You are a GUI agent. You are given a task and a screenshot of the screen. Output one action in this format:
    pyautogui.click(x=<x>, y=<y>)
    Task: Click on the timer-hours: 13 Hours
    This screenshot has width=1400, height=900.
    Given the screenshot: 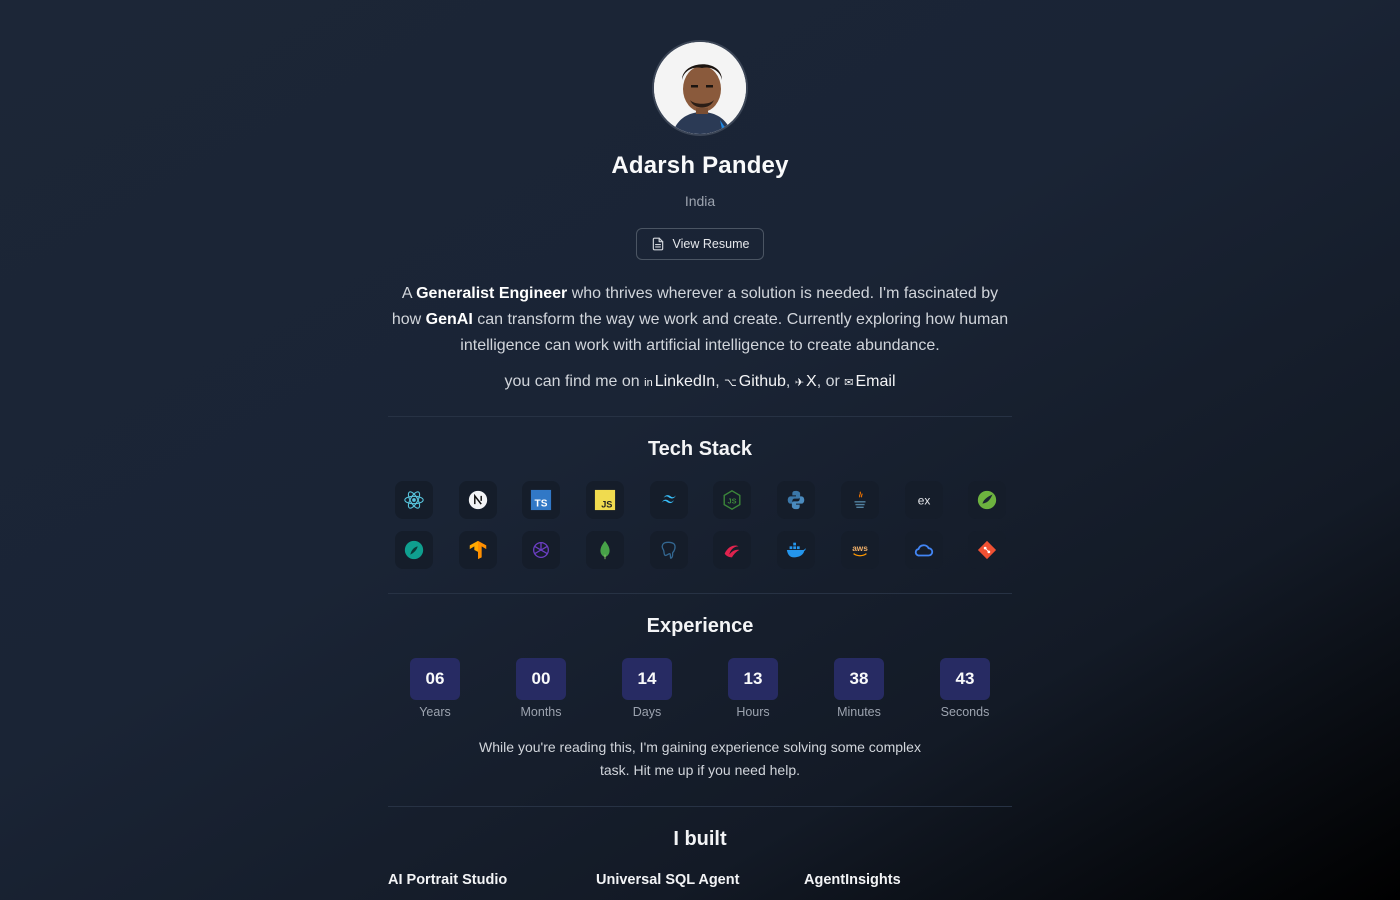 What is the action you would take?
    pyautogui.click(x=753, y=688)
    